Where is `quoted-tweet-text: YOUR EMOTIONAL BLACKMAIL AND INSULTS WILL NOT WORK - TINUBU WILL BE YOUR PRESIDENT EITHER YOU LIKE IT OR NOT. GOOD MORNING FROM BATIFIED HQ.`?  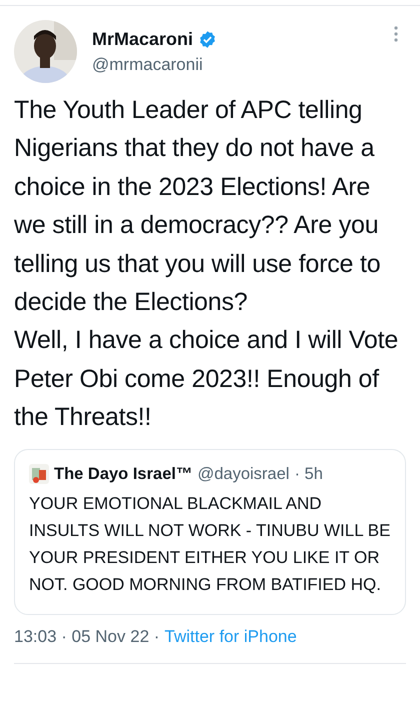
quoted-tweet-text: YOUR EMOTIONAL BLACKMAIL AND INSULTS WILL NOT WORK - TINUBU WILL BE YOUR PRESIDENT EITHER YOU LIKE IT OR NOT. GOOD MORNING FROM BATIFIED HQ. is located at coordinates (210, 544).